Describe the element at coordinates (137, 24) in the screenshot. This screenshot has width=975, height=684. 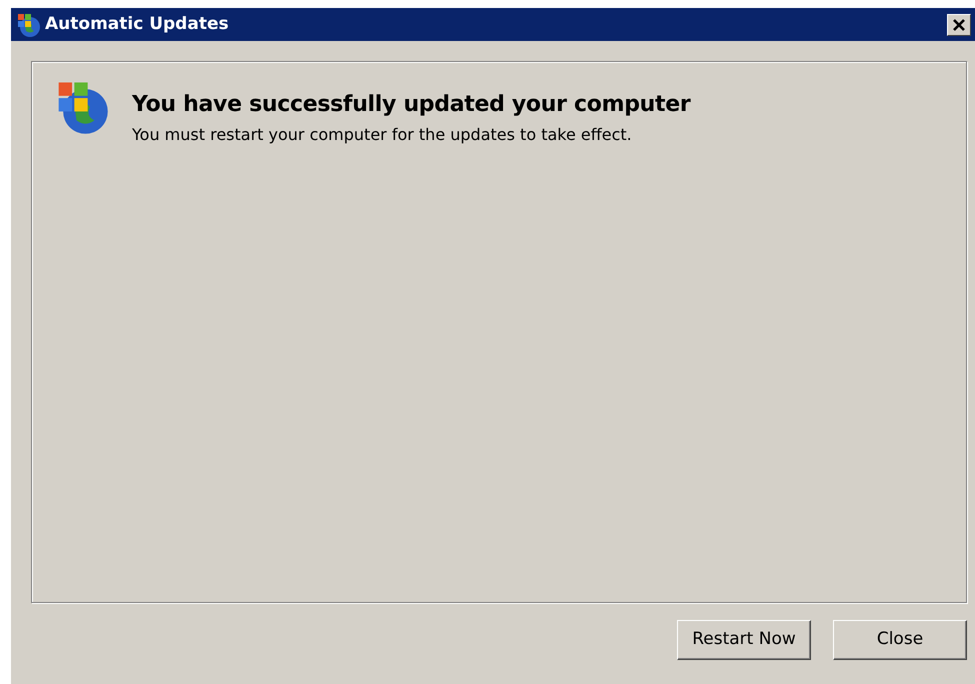
I see `window-title: Automatic Updates` at that location.